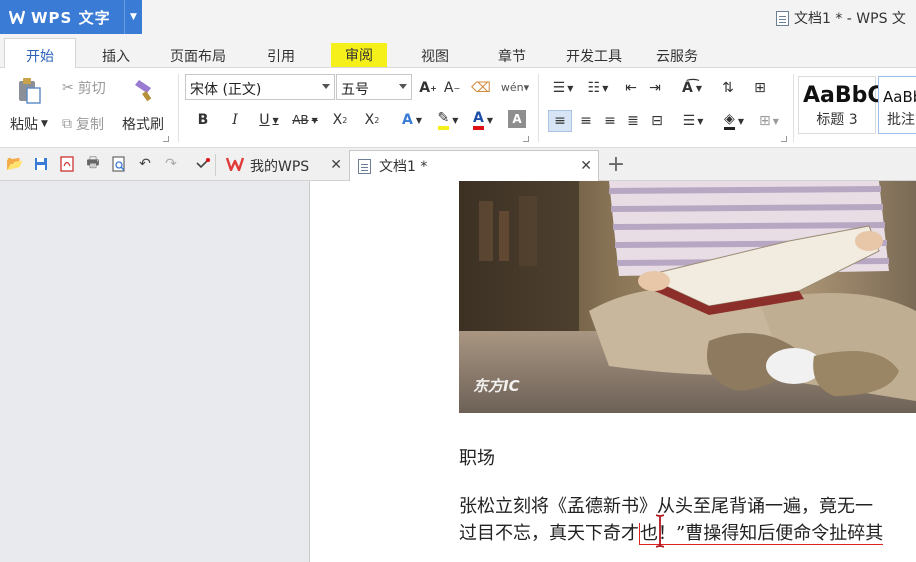 The height and width of the screenshot is (562, 916). Describe the element at coordinates (235, 120) in the screenshot. I see `italic-icon: I` at that location.